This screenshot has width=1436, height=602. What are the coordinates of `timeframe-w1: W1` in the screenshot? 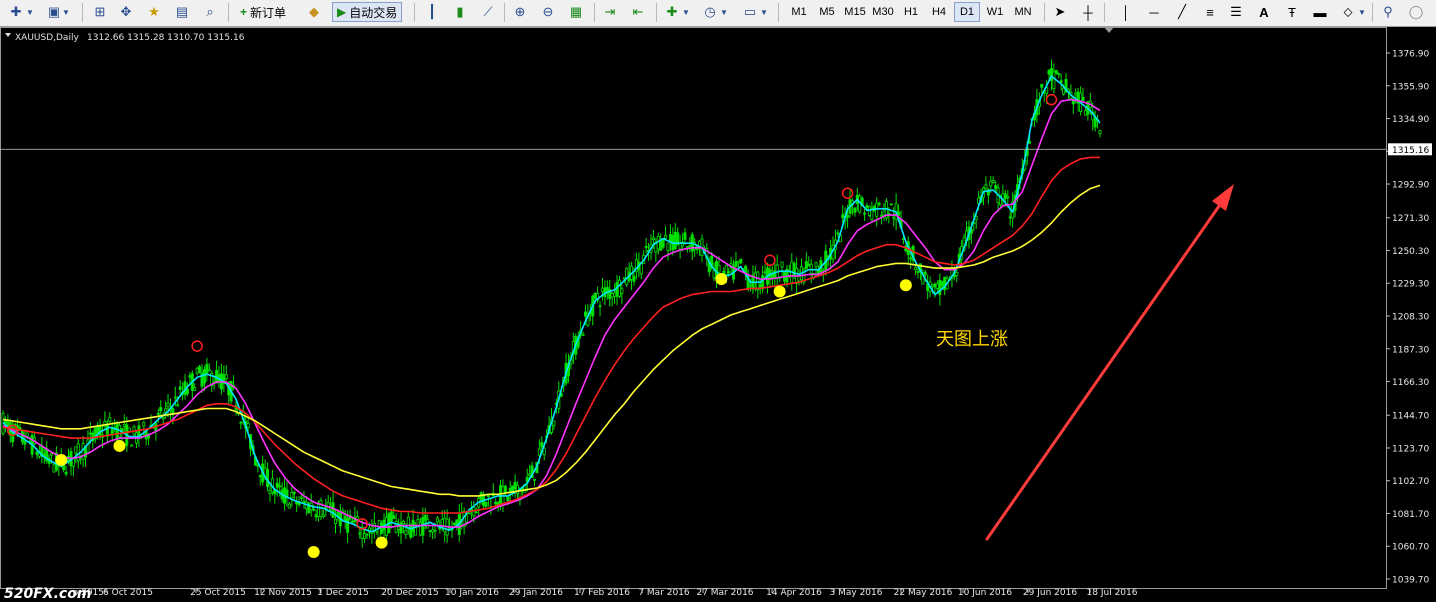 It's located at (995, 12).